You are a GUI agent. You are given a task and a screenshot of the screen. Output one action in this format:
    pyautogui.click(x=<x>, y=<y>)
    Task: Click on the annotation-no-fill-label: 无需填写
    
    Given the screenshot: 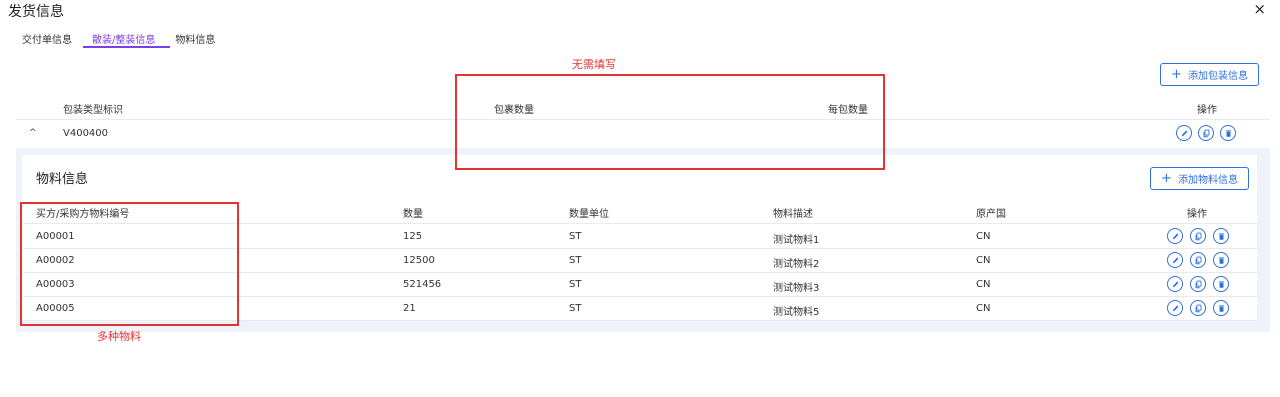 What is the action you would take?
    pyautogui.click(x=594, y=64)
    